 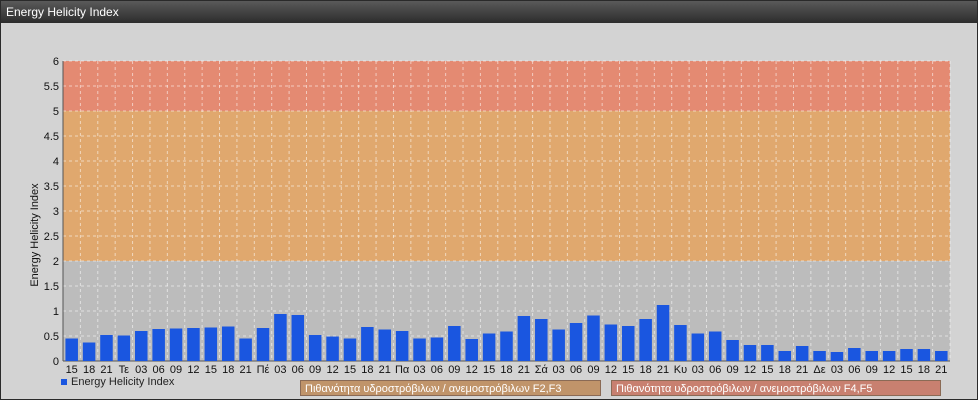 I want to click on y-tick-label: 1, so click(x=56, y=312).